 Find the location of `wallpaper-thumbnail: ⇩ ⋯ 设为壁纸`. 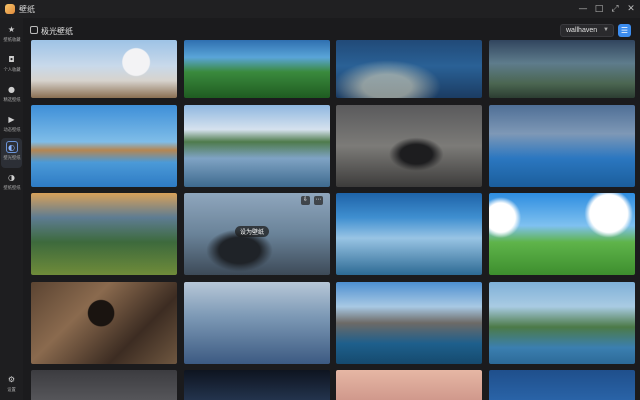

wallpaper-thumbnail: ⇩ ⋯ 设为壁纸 is located at coordinates (257, 234).